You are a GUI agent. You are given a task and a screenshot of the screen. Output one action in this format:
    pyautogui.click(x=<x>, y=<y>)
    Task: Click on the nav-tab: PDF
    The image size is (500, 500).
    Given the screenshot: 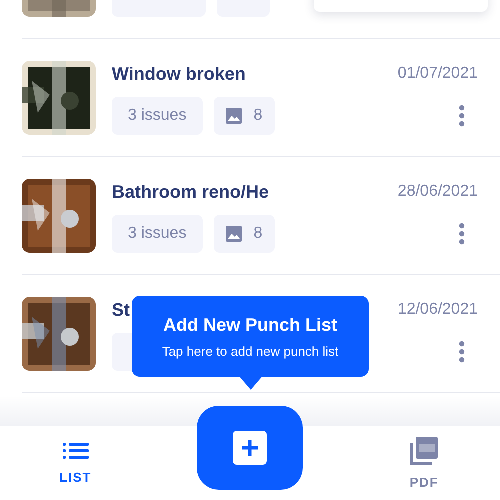 What is the action you would take?
    pyautogui.click(x=424, y=463)
    